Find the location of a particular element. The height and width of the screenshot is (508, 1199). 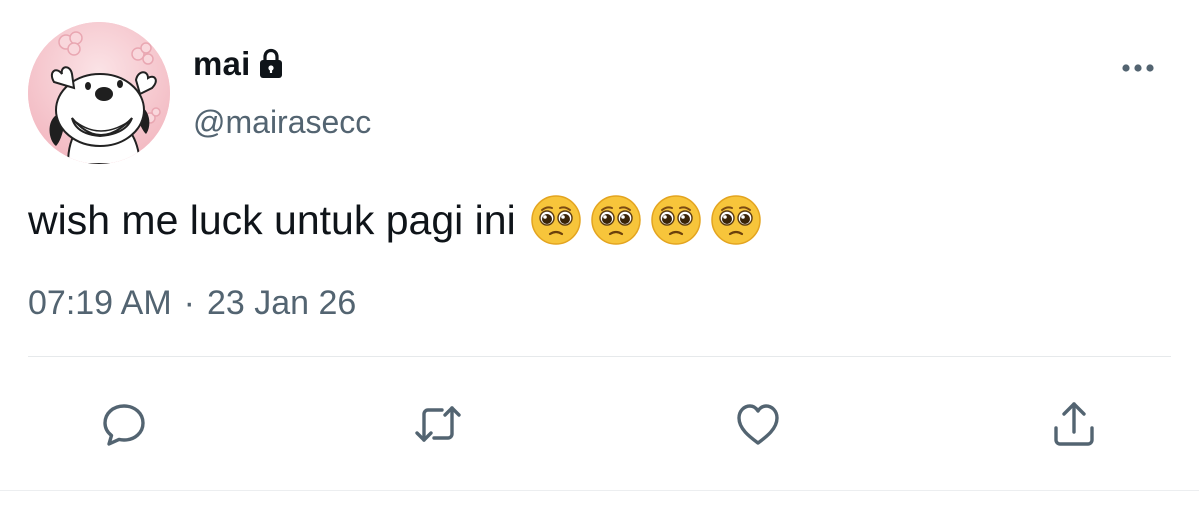

tweet-date: 23 Jan 26 is located at coordinates (281, 303).